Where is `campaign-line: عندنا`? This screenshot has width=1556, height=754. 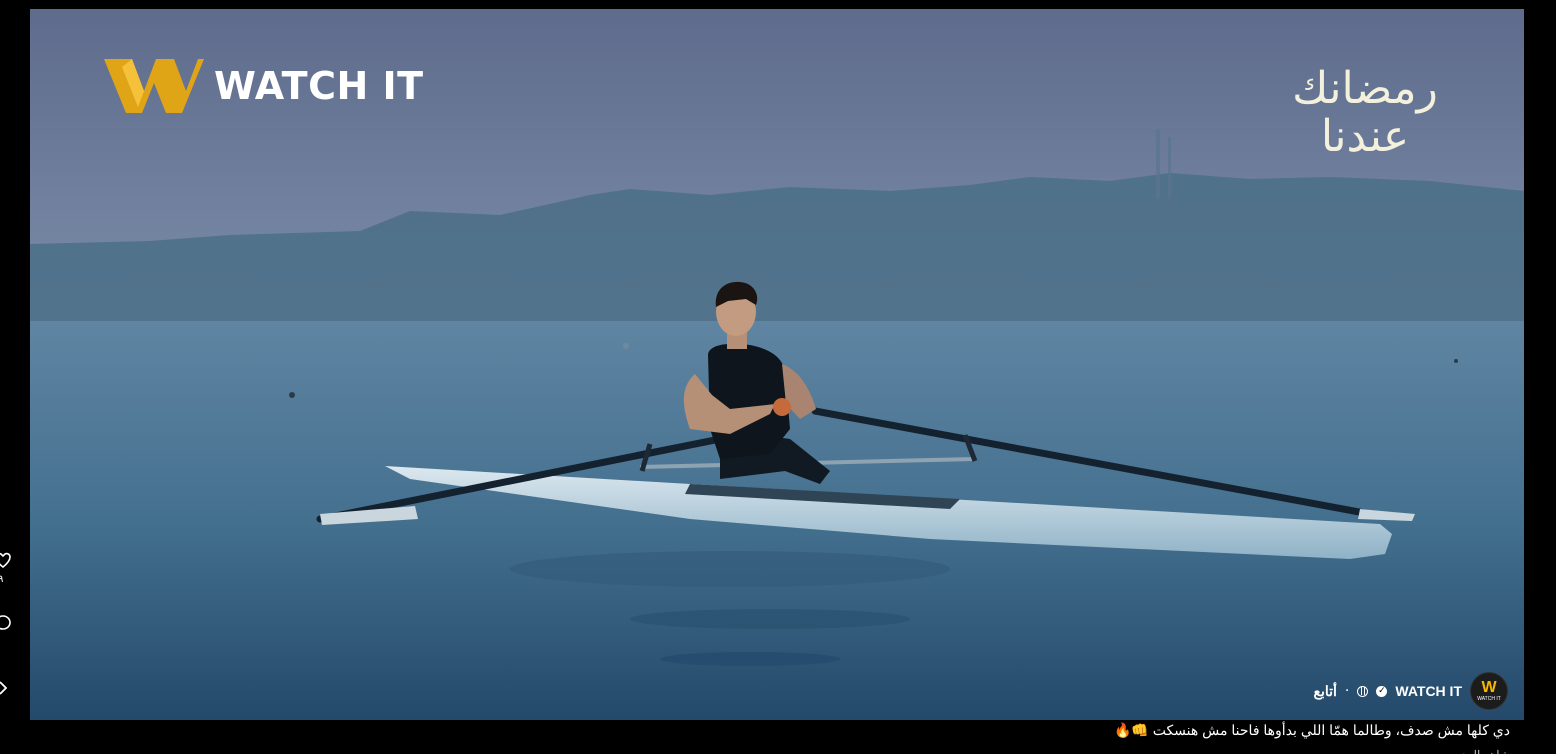
campaign-line: عندنا is located at coordinates (1365, 136).